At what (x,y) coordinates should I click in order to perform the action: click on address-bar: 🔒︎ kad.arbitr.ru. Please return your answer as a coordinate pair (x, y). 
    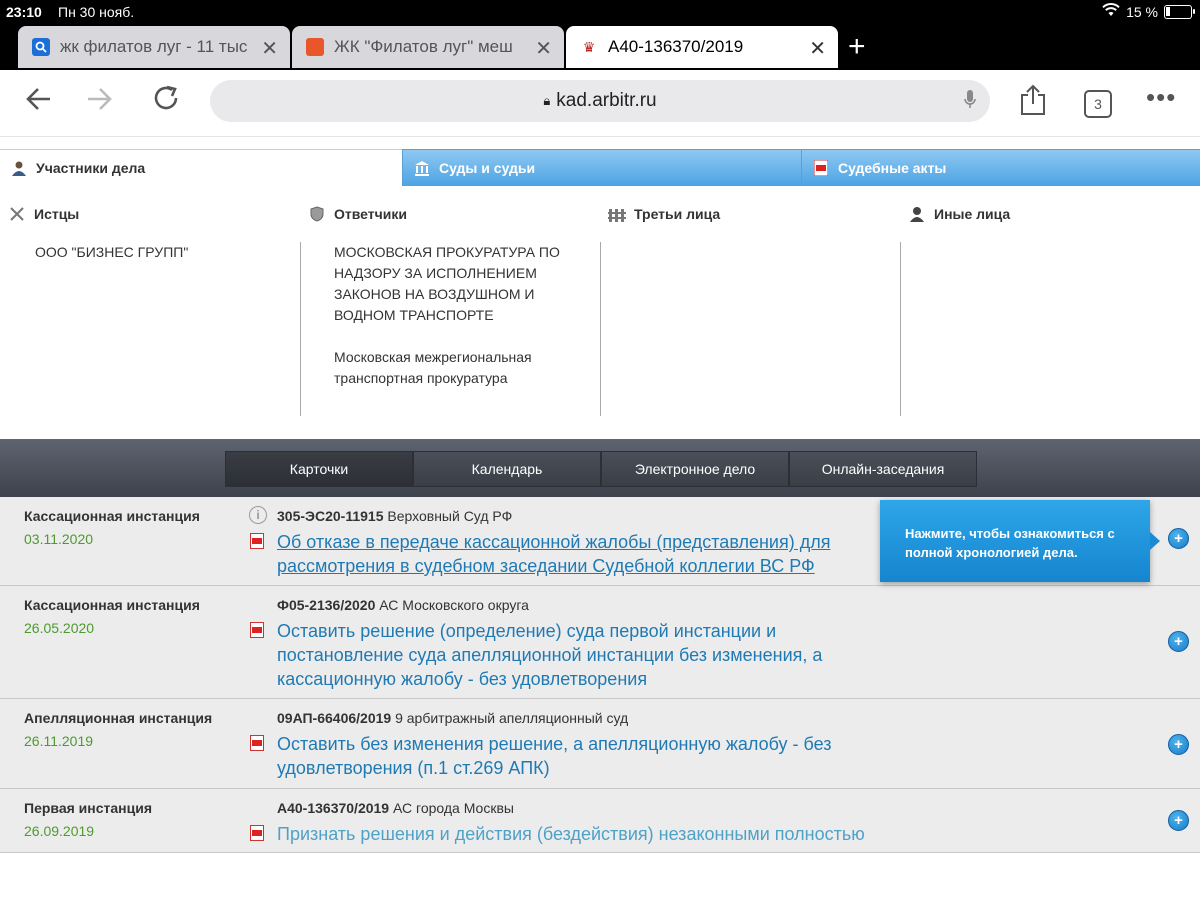
    Looking at the image, I should click on (600, 101).